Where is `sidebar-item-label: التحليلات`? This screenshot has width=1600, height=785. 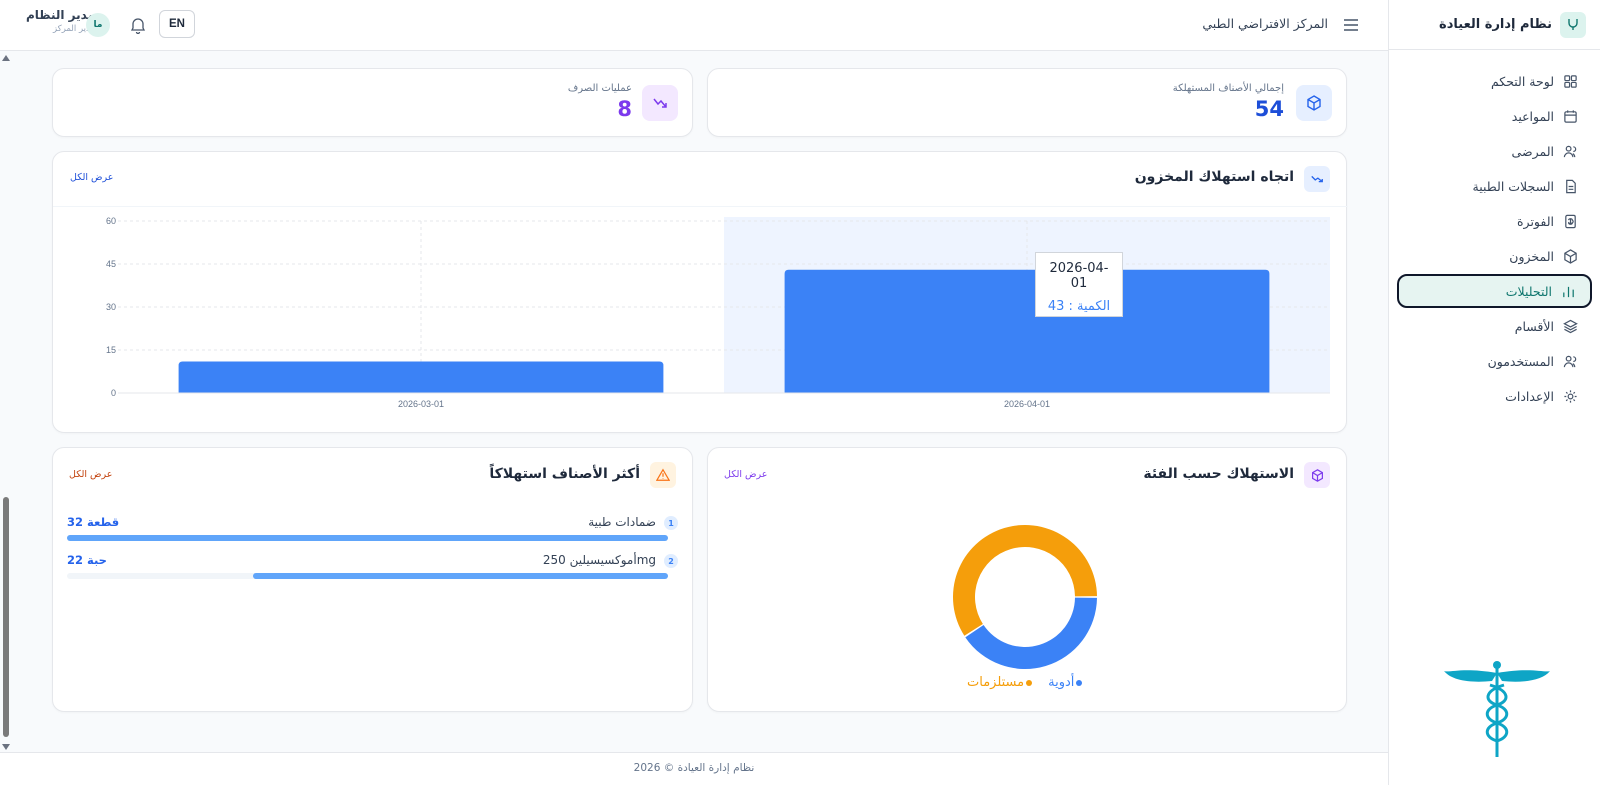
sidebar-item-label: التحليلات is located at coordinates (1528, 291).